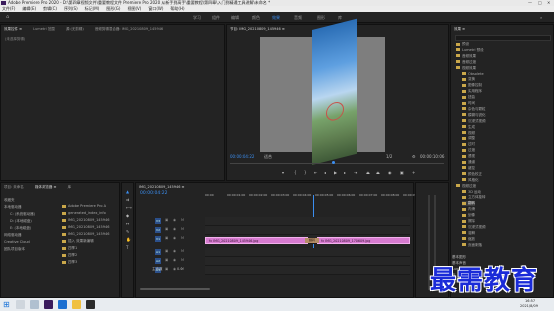 The image size is (554, 311). I want to click on effects-tree-item: 过时, so click(468, 144).